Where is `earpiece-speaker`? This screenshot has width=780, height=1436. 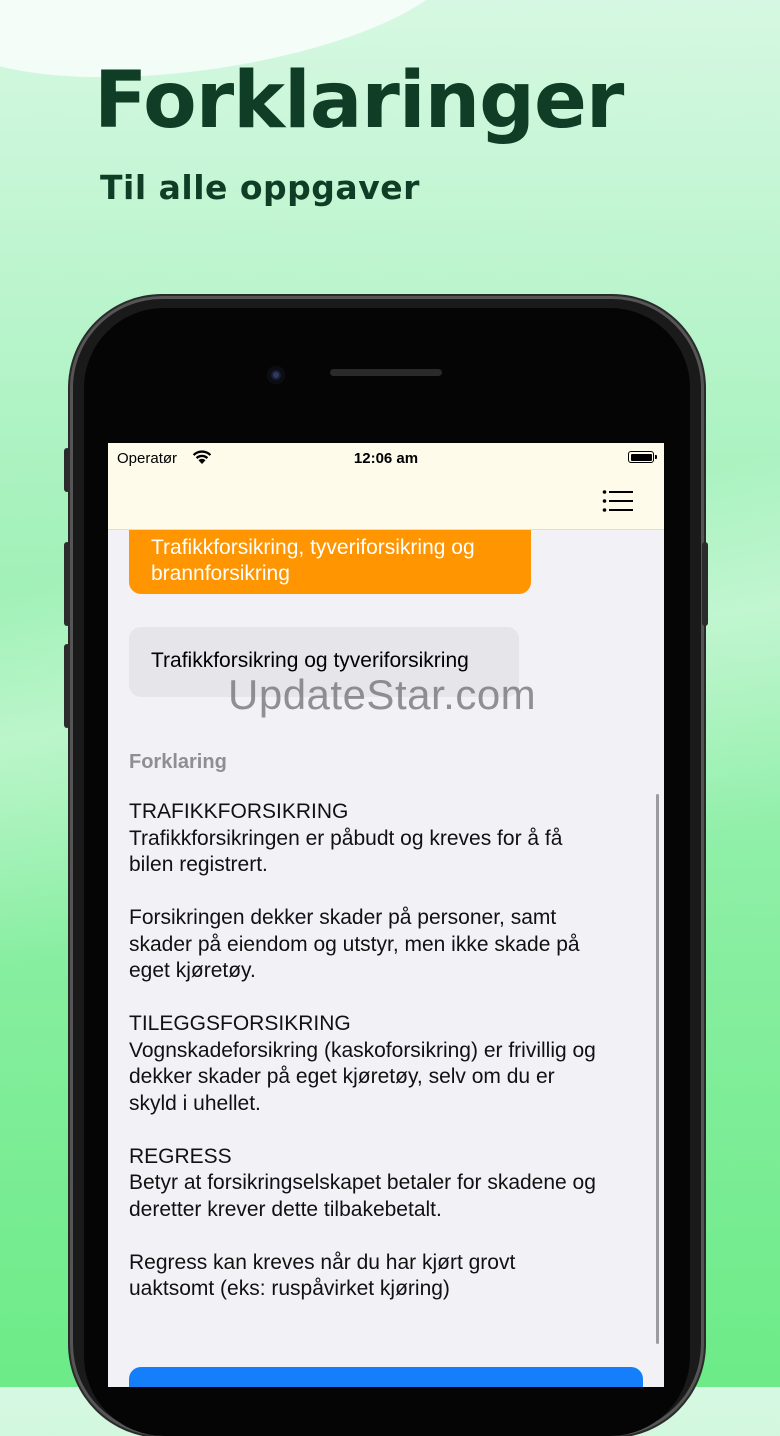 earpiece-speaker is located at coordinates (386, 372).